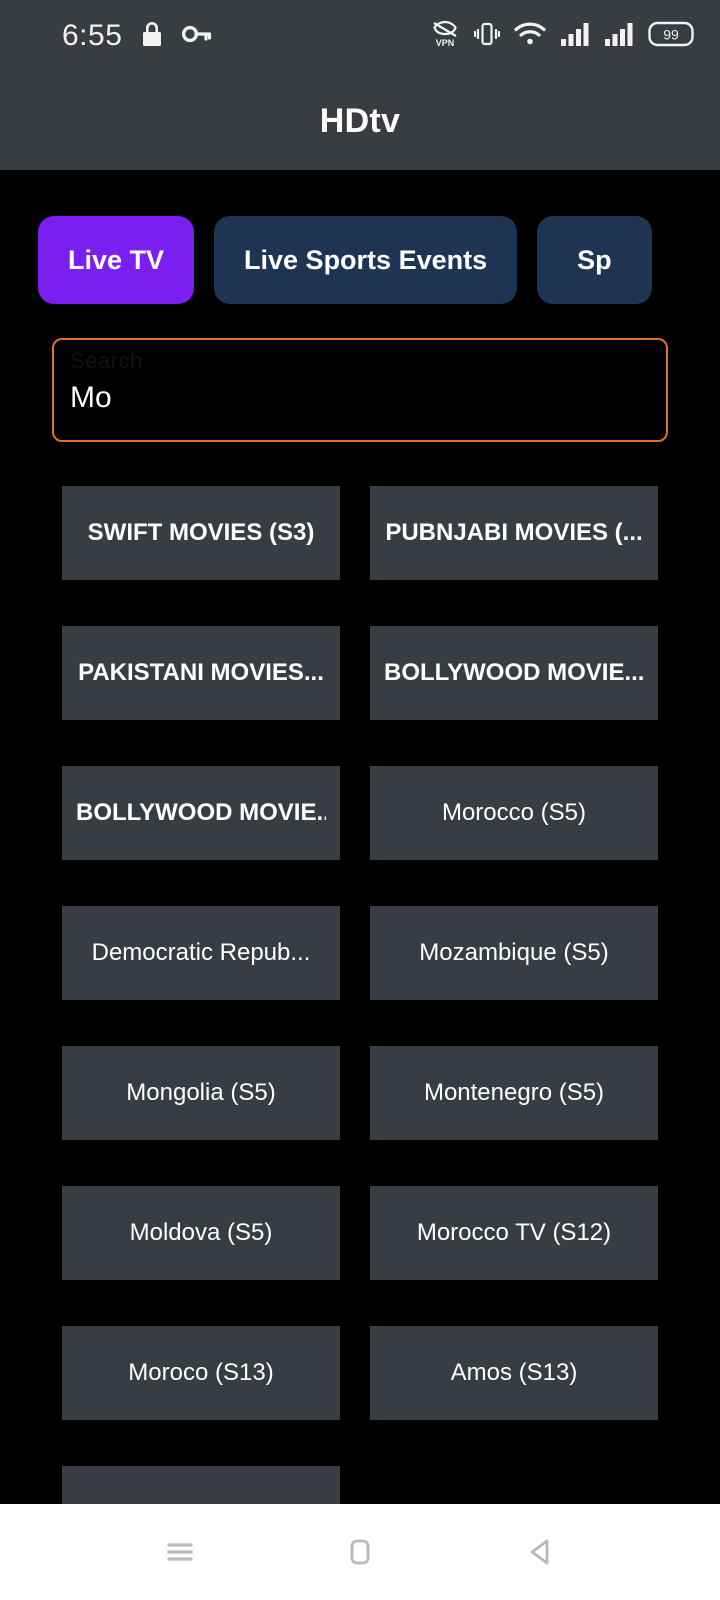  I want to click on app-title: HDtv, so click(360, 120).